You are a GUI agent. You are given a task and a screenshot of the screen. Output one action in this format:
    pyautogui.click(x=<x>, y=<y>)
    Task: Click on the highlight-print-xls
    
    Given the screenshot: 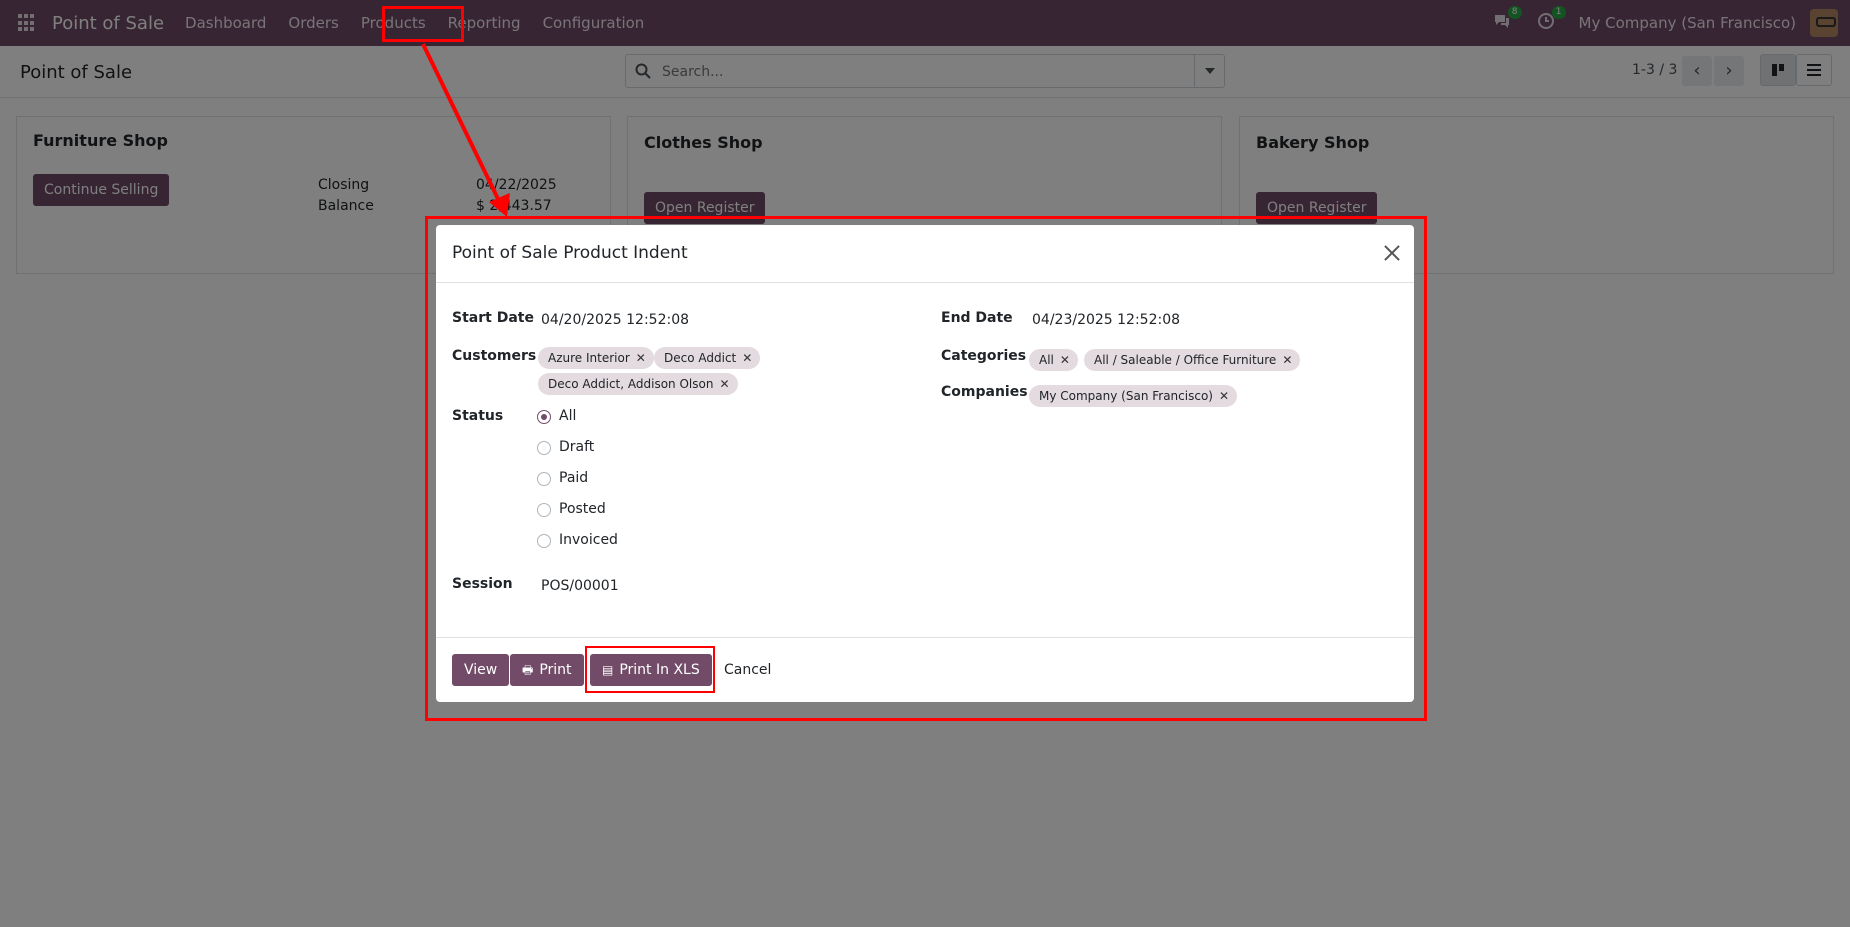 What is the action you would take?
    pyautogui.click(x=650, y=669)
    